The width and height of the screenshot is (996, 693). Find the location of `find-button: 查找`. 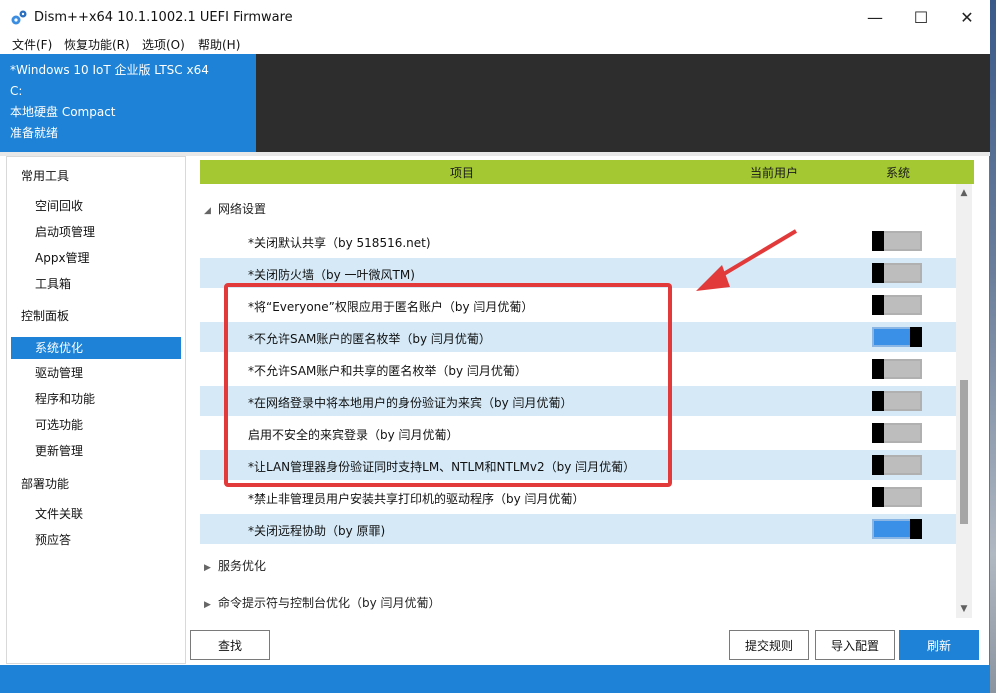

find-button: 查找 is located at coordinates (230, 645).